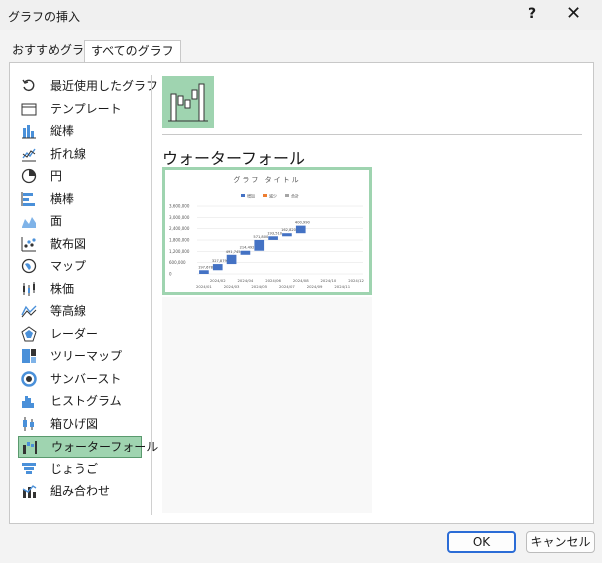 The height and width of the screenshot is (563, 602). Describe the element at coordinates (79, 289) in the screenshot. I see `sidebar-item-stock-chart: 株価` at that location.